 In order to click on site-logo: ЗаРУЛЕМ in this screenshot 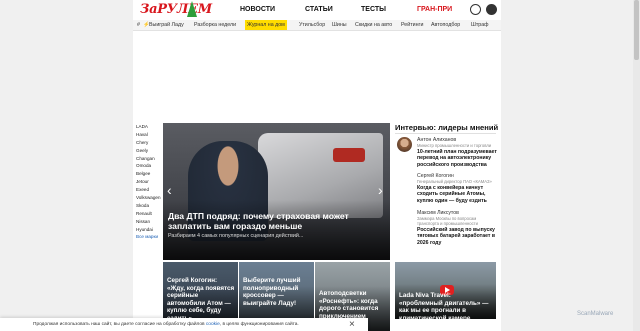, I will do `click(176, 9)`.